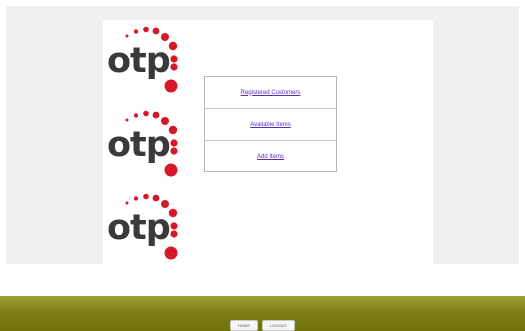  Describe the element at coordinates (244, 325) in the screenshot. I see `home-button: HOME` at that location.